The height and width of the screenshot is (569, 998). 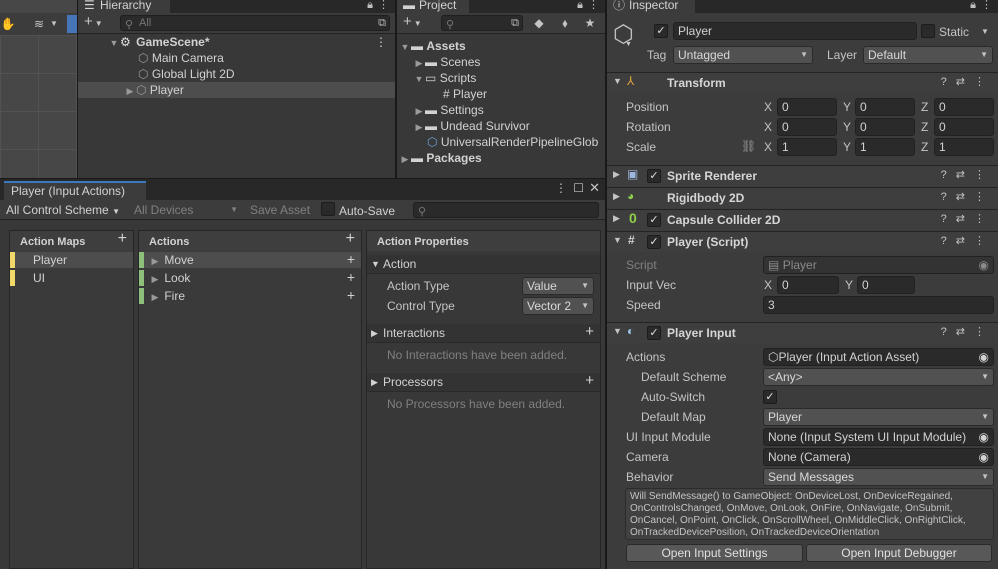 I want to click on action-type-dropdown: Value ▼, so click(x=558, y=286).